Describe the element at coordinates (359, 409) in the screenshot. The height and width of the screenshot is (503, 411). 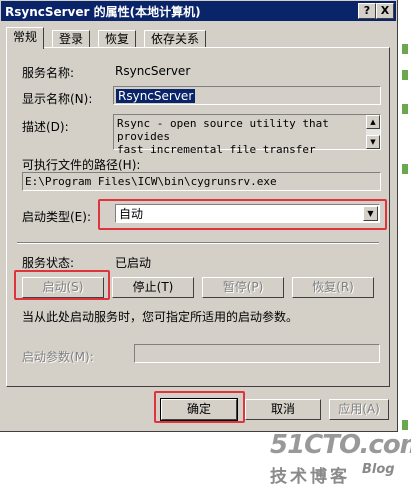
I see `apply-button: 应用(A)` at that location.